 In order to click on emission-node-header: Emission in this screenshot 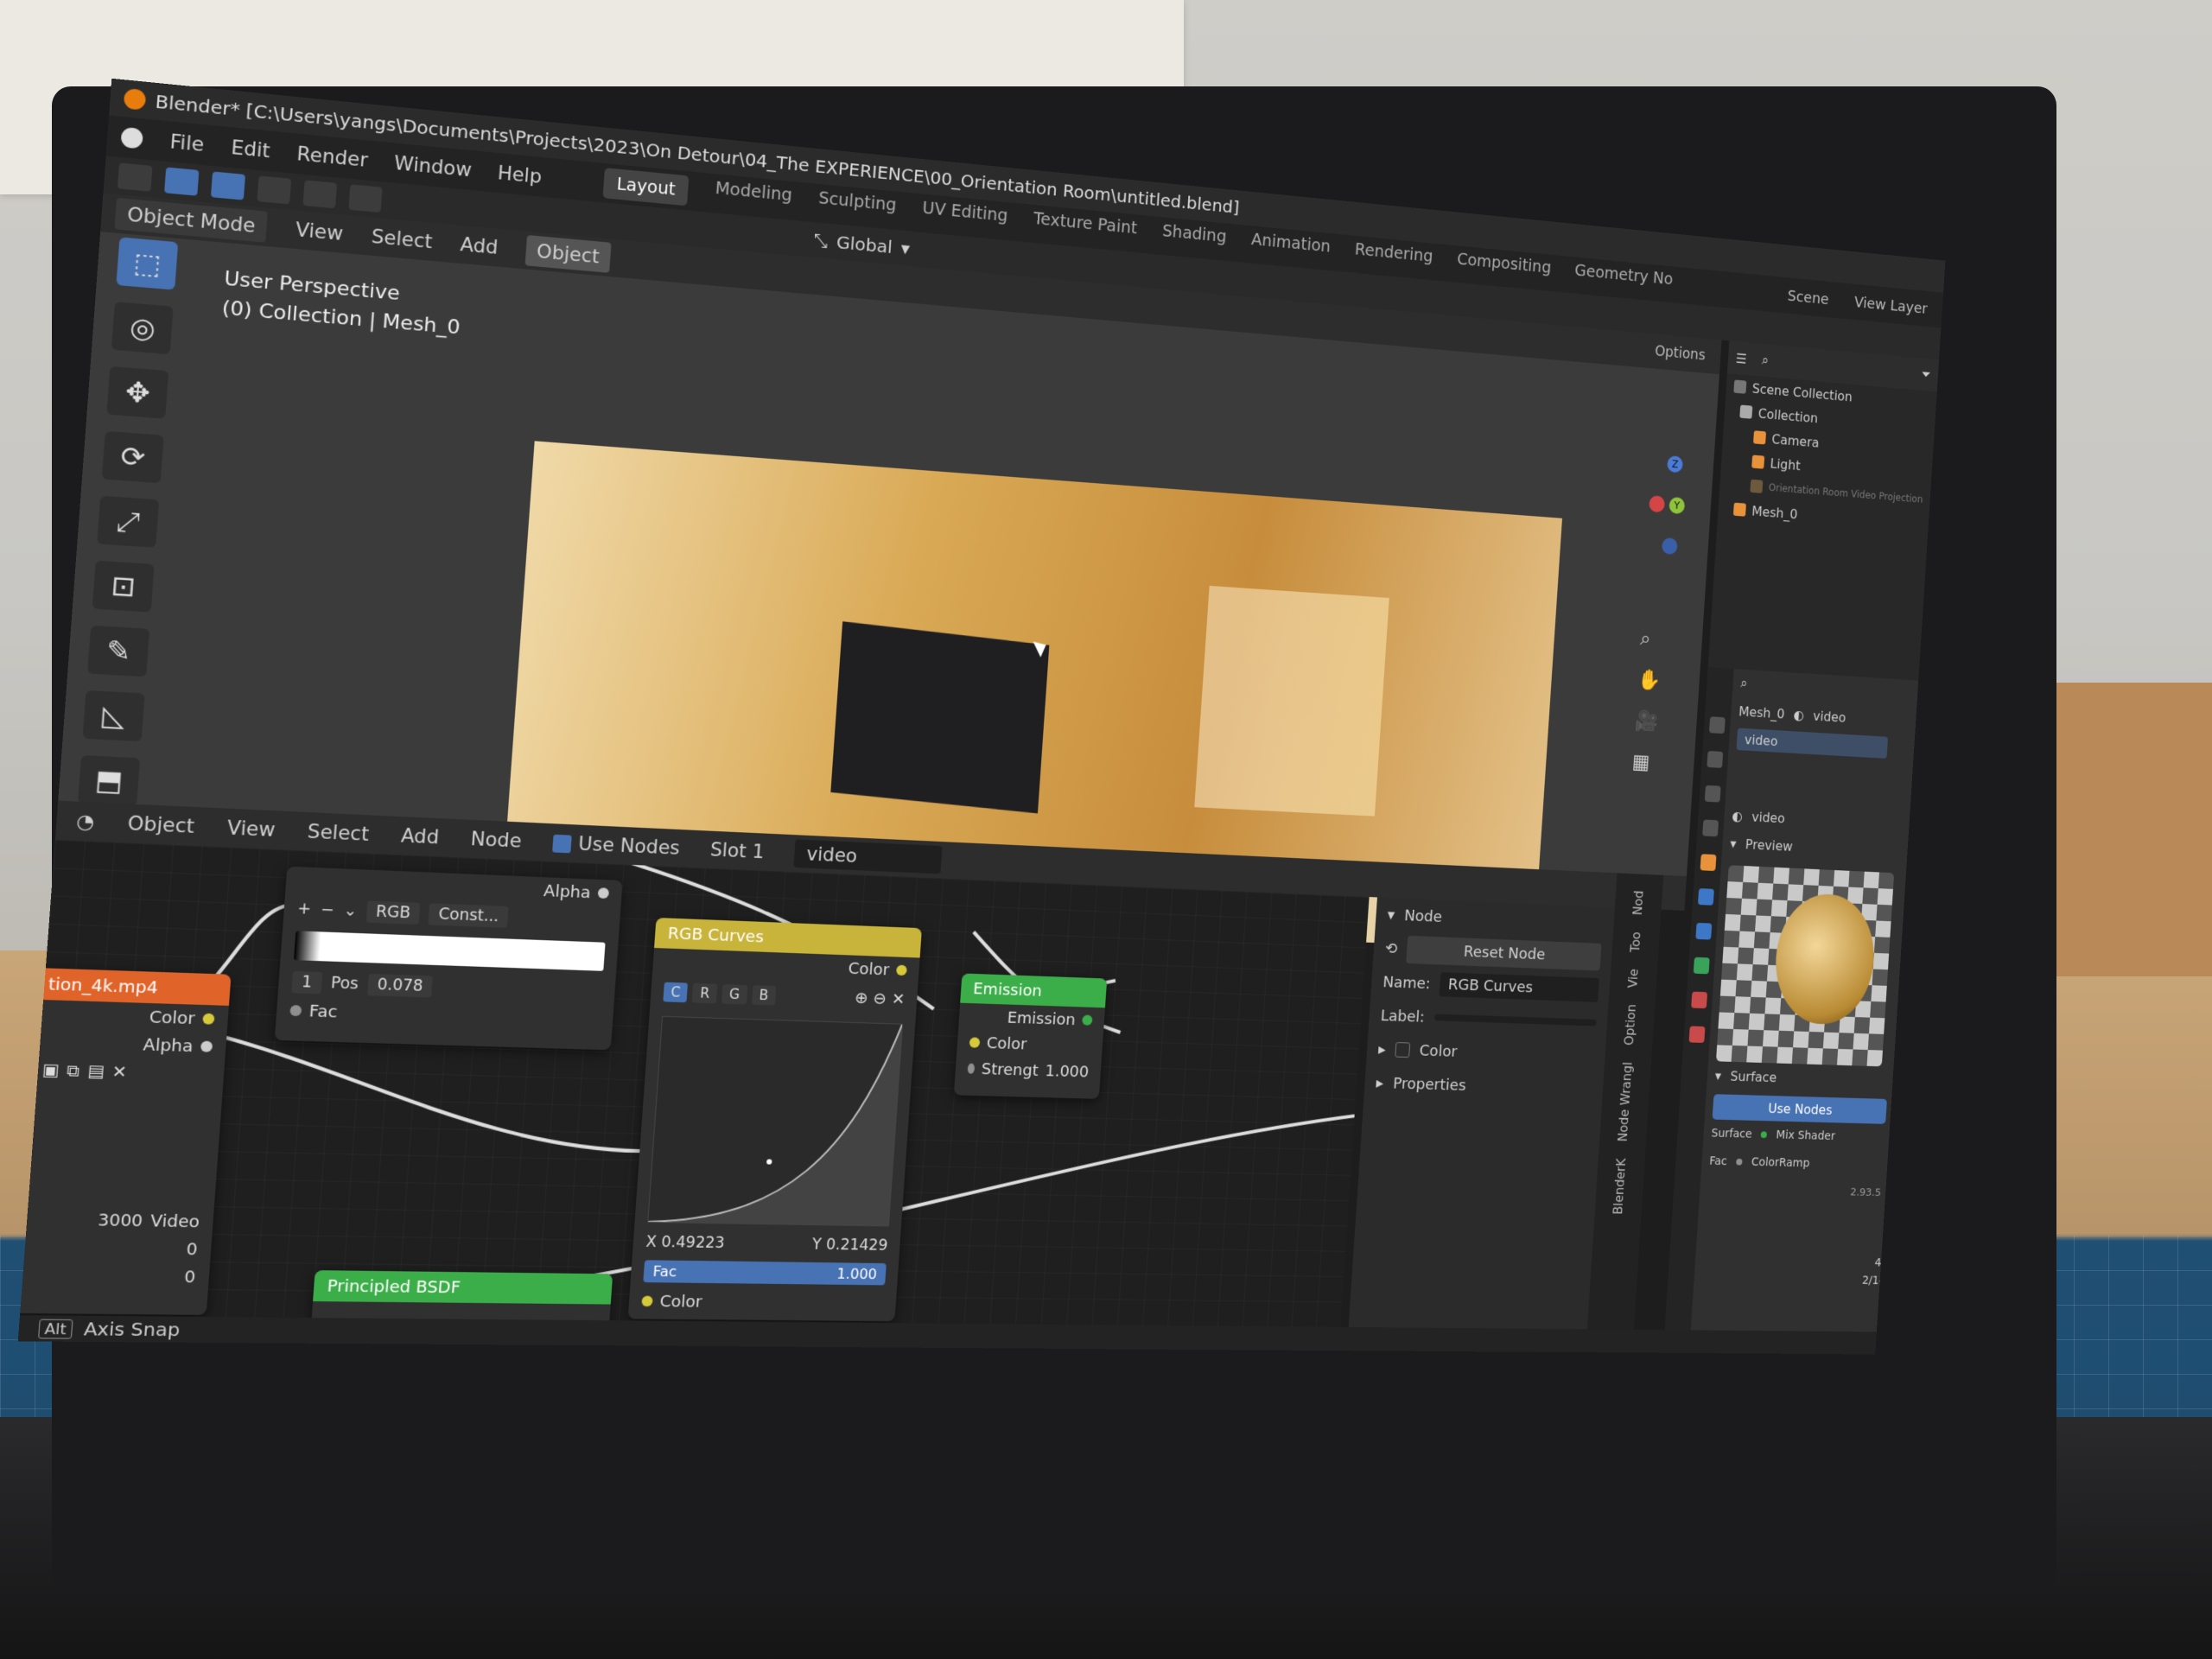, I will do `click(1034, 990)`.